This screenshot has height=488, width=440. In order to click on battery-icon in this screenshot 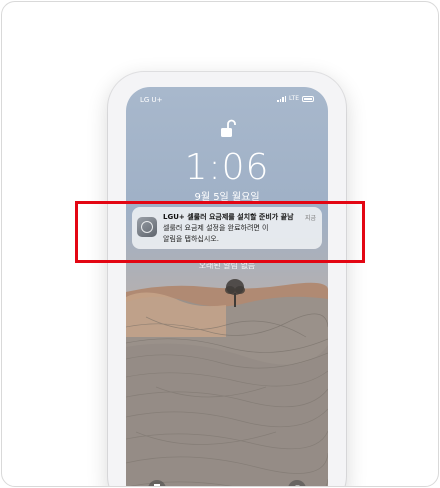, I will do `click(308, 98)`.